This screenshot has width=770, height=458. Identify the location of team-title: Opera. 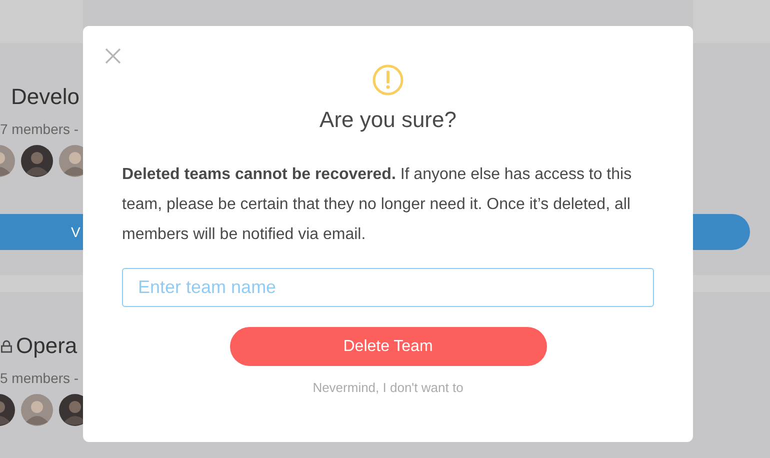
(47, 346).